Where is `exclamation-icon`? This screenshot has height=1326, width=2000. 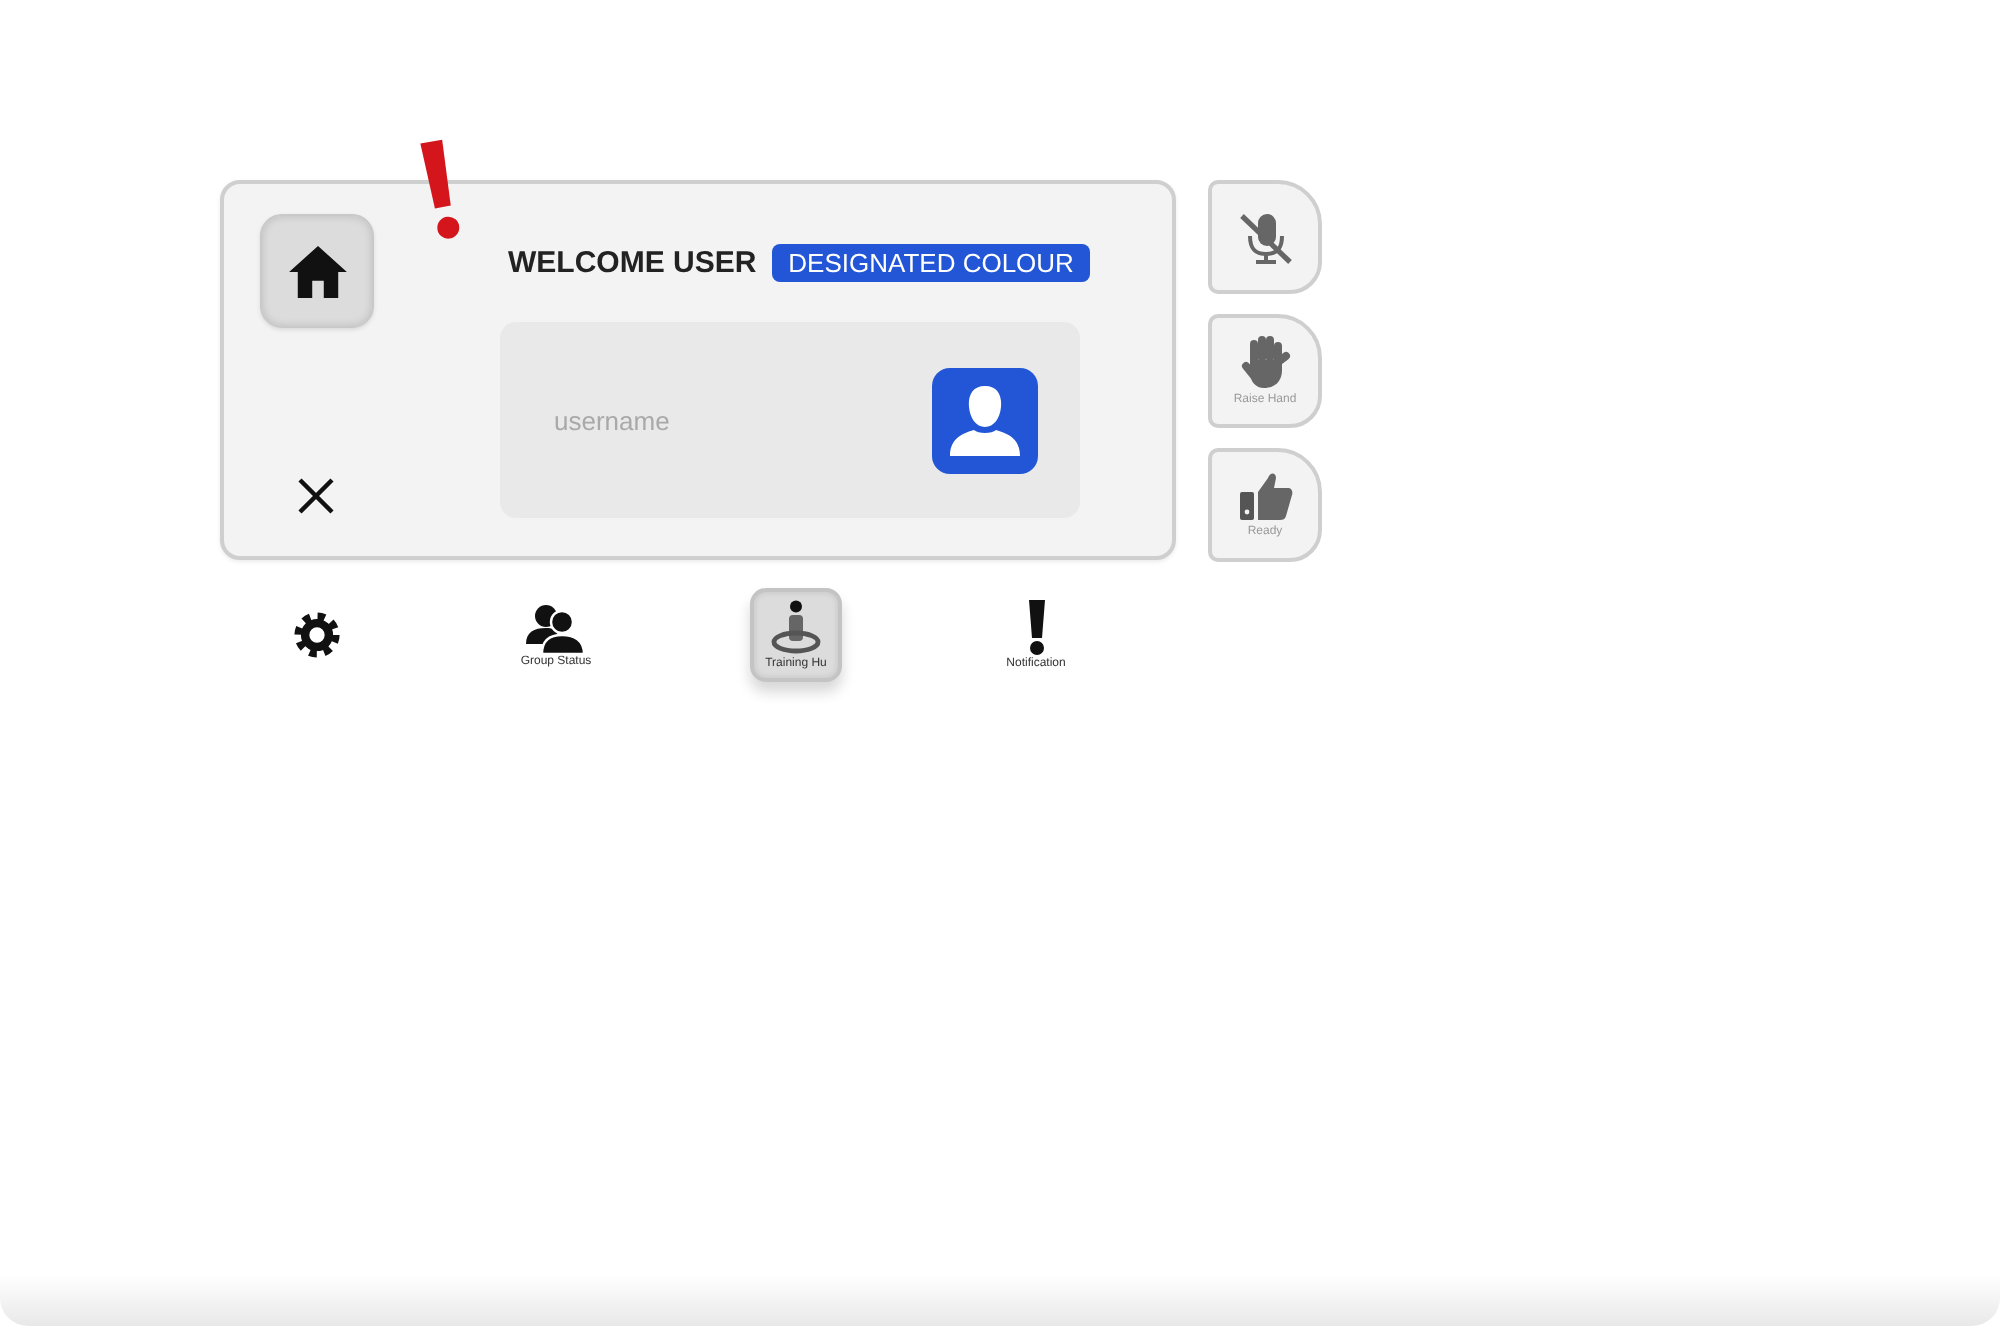 exclamation-icon is located at coordinates (1036, 627).